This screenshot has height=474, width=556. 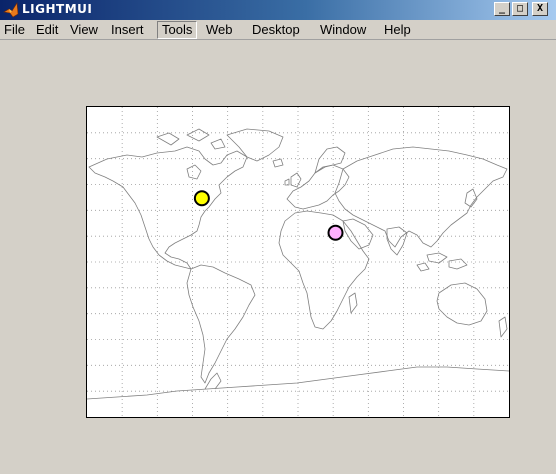 What do you see at coordinates (397, 30) in the screenshot?
I see `menu-help: Help` at bounding box center [397, 30].